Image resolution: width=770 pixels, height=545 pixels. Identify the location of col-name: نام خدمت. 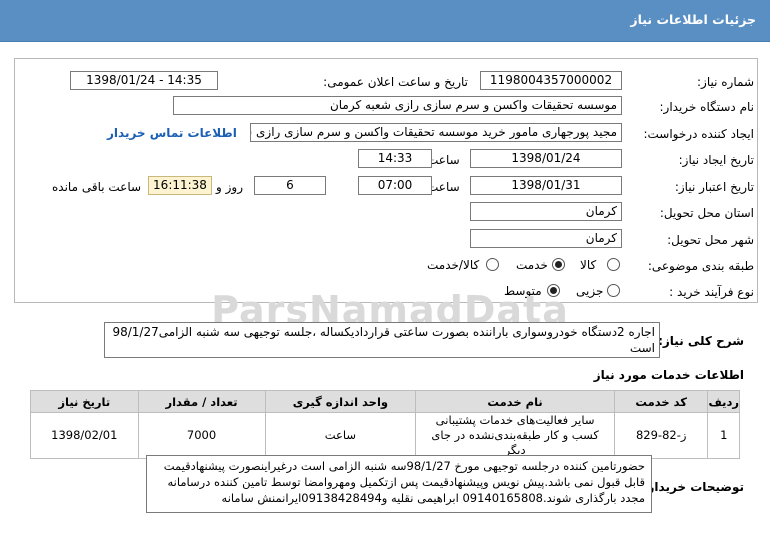
(515, 401).